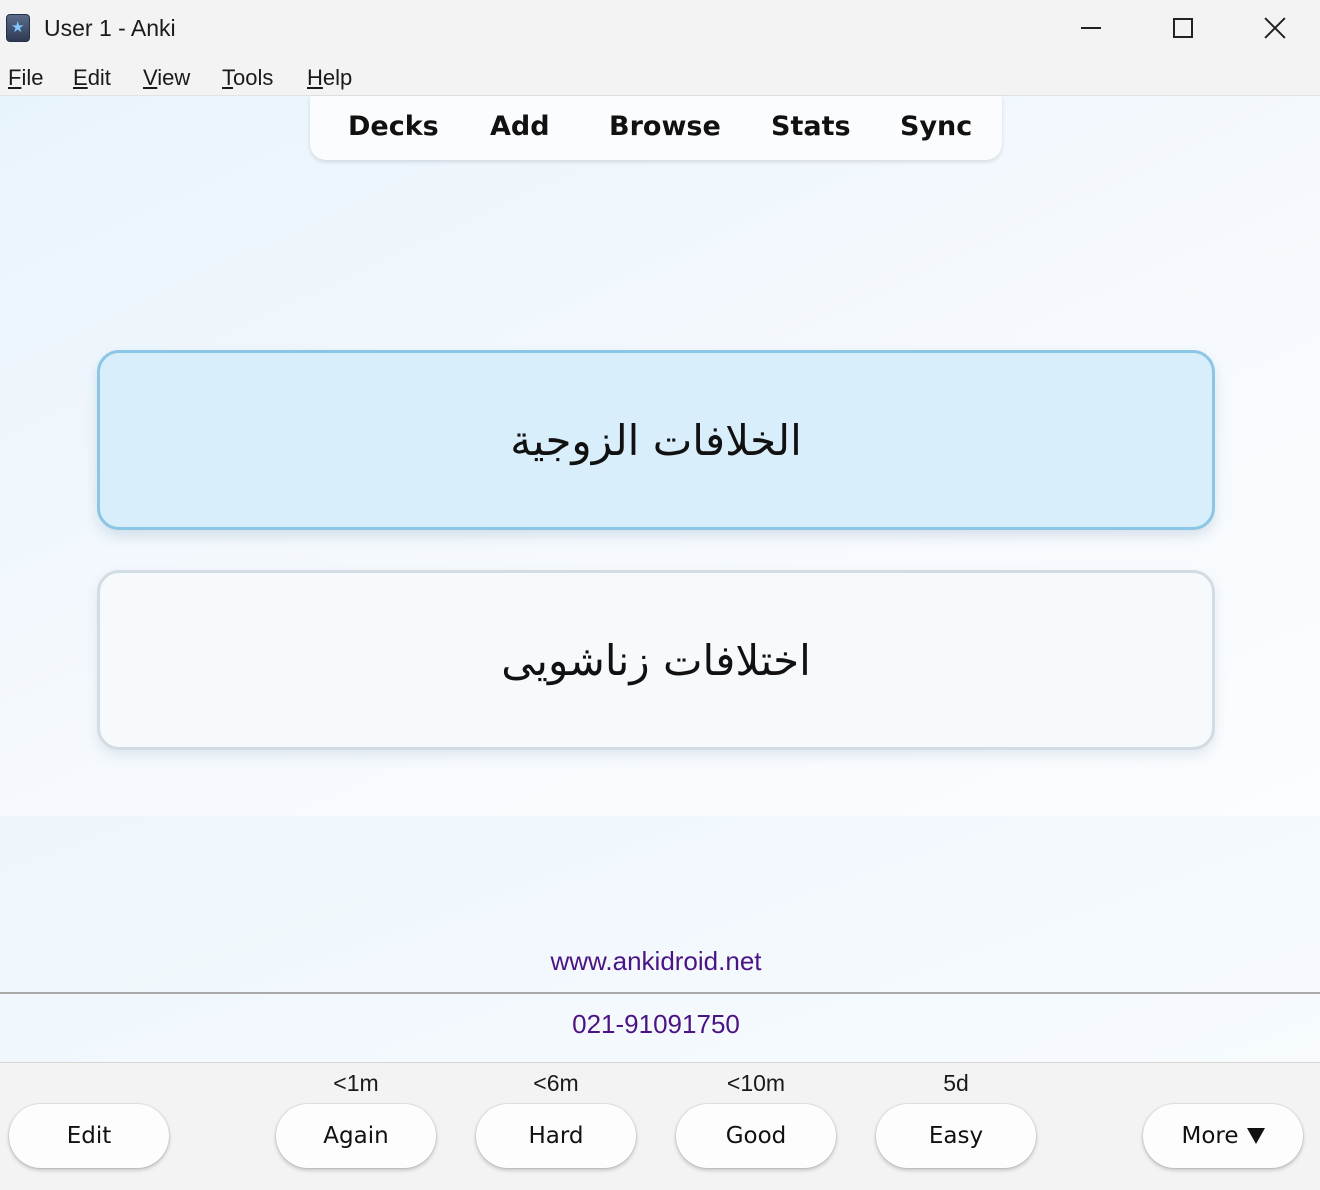 Image resolution: width=1320 pixels, height=1190 pixels. I want to click on menu-edit: Edit, so click(92, 78).